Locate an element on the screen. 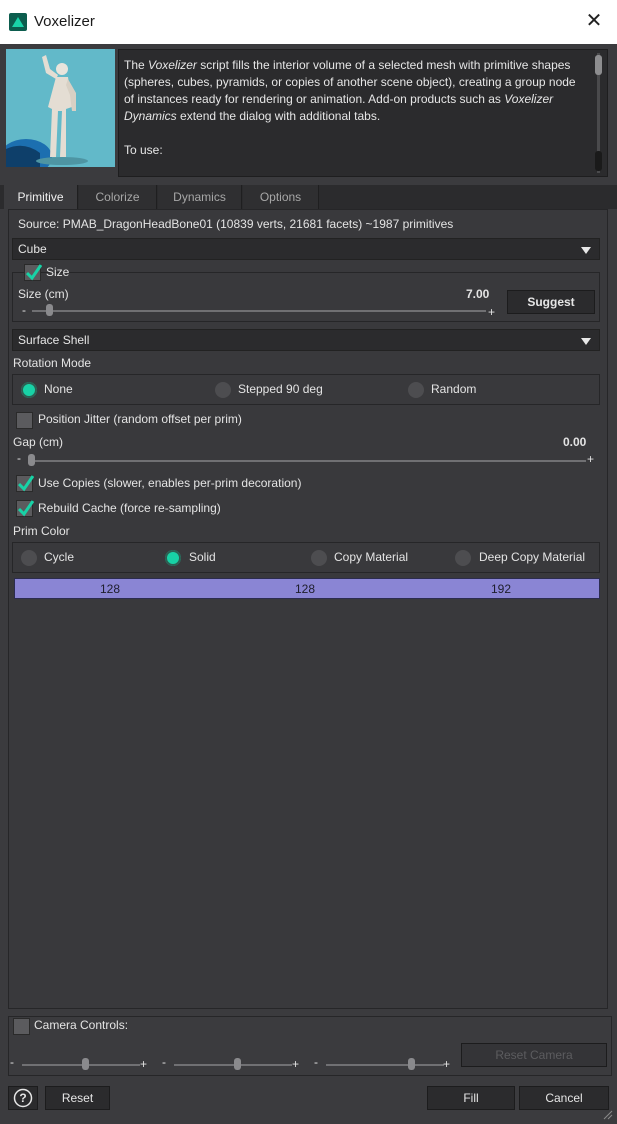  tab-bar: Primitive Colorize Dynamics Options is located at coordinates (308, 197).